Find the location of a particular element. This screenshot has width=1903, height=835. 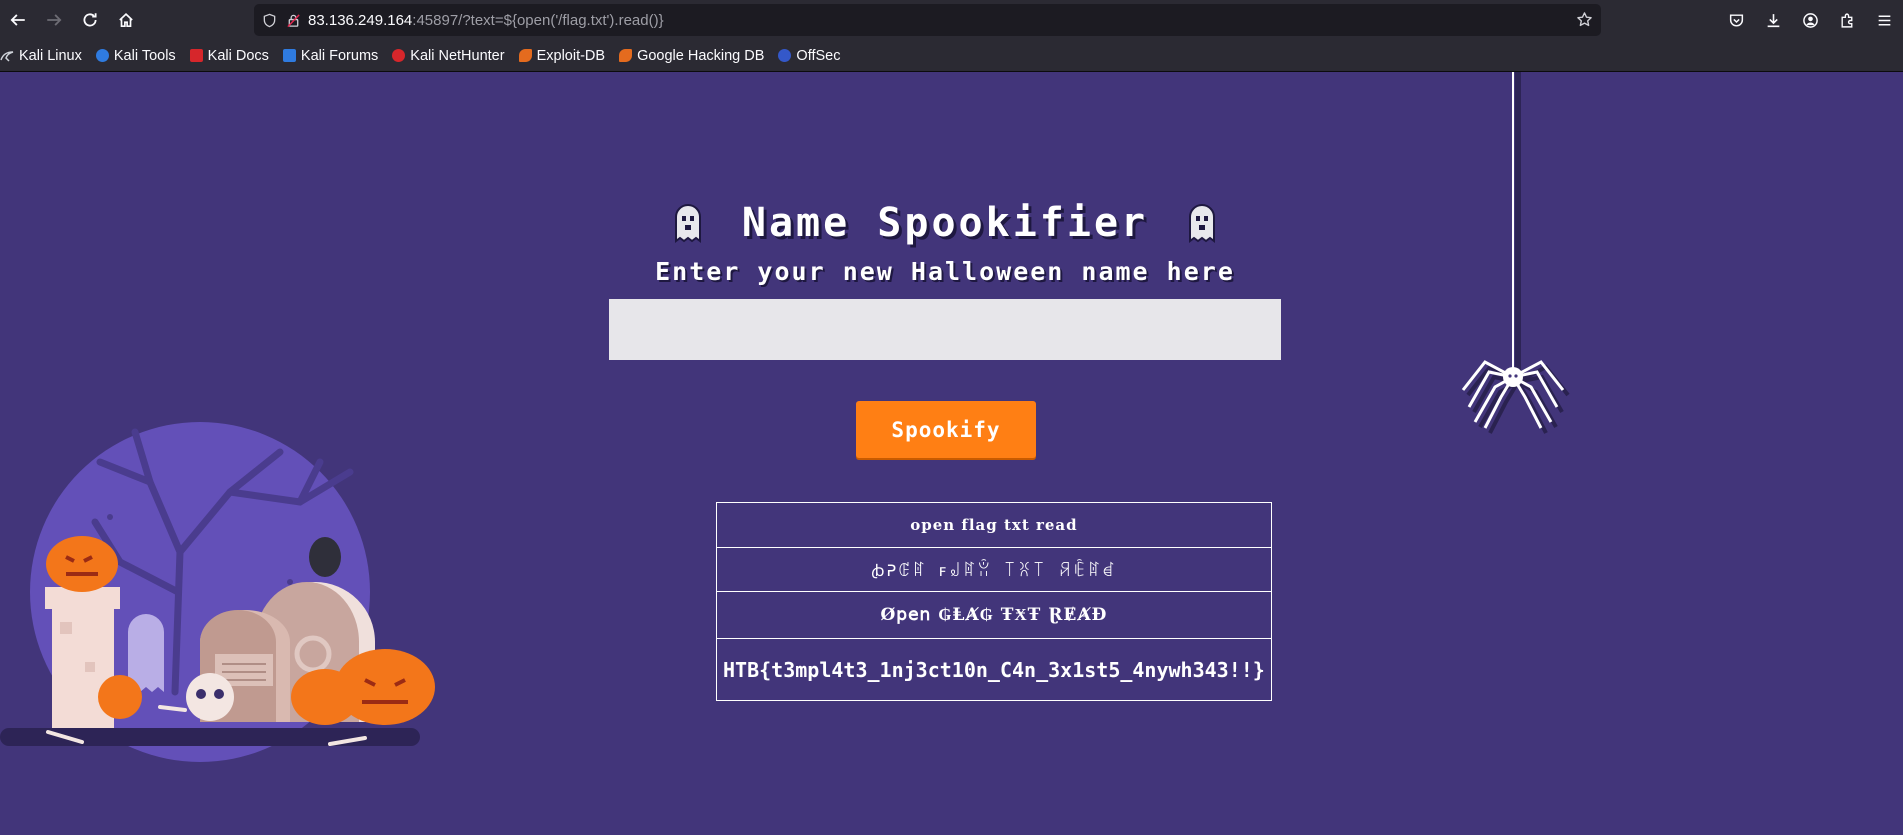

account-icon is located at coordinates (1810, 20).